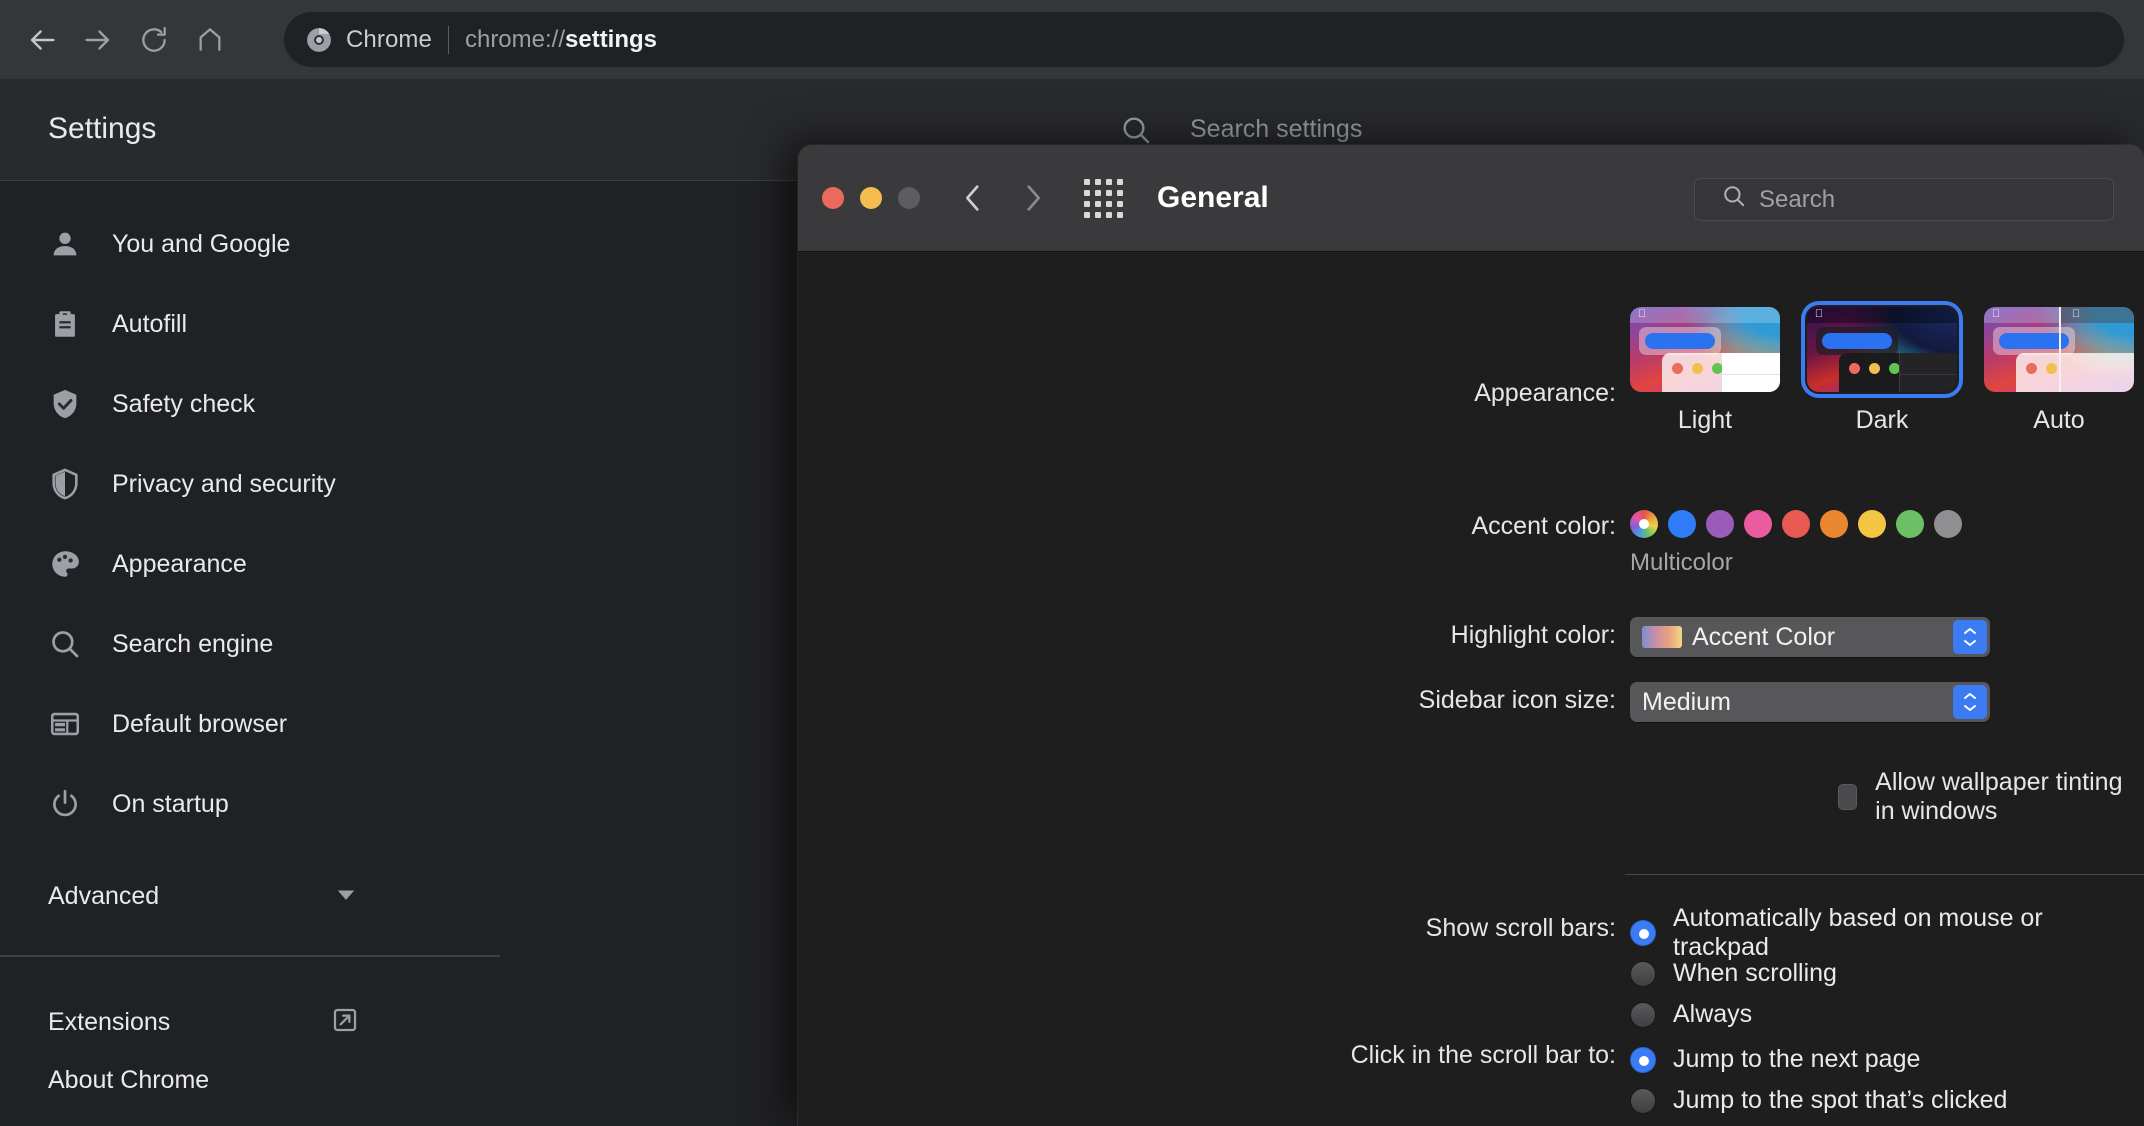  I want to click on close-window-button, so click(833, 198).